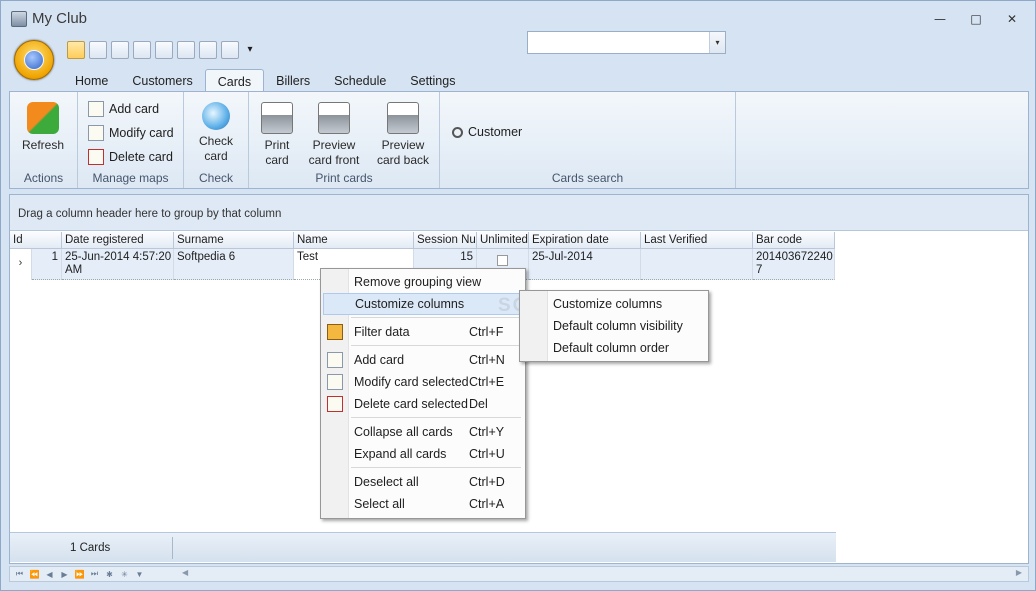 This screenshot has width=1036, height=591. Describe the element at coordinates (124, 574) in the screenshot. I see `append-record-icon: ✳` at that location.